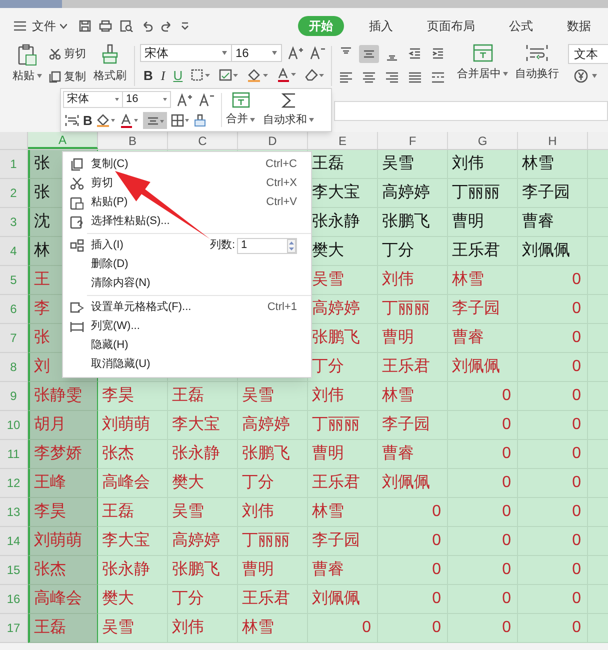  I want to click on copy-button: 复制, so click(67, 76).